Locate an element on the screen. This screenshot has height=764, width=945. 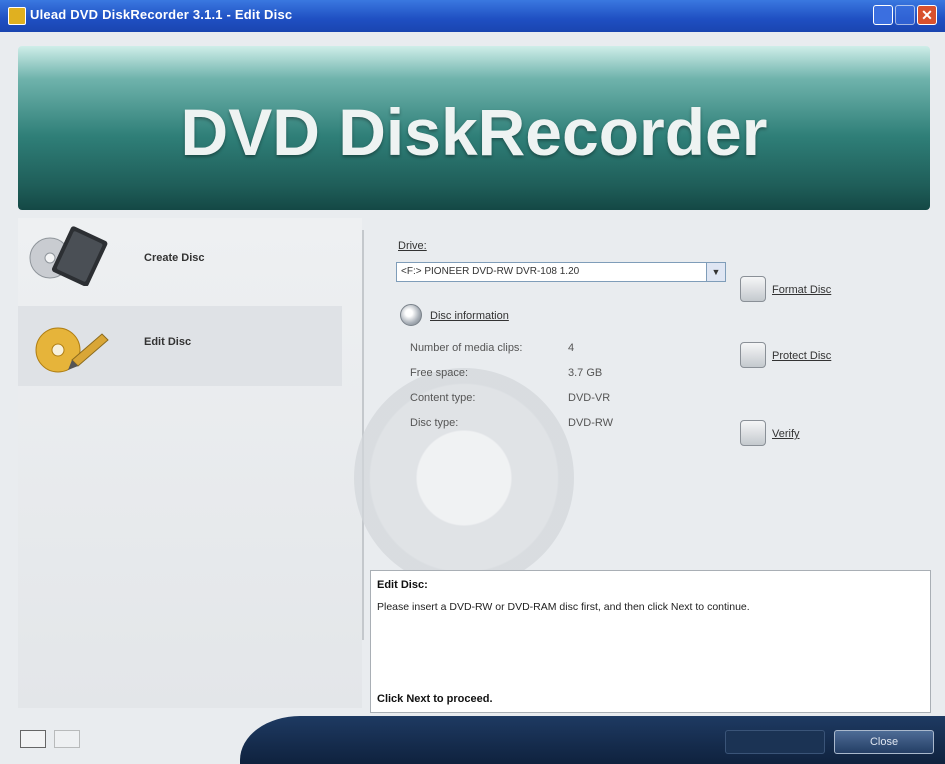
verify-button: Verify is located at coordinates (805, 435).